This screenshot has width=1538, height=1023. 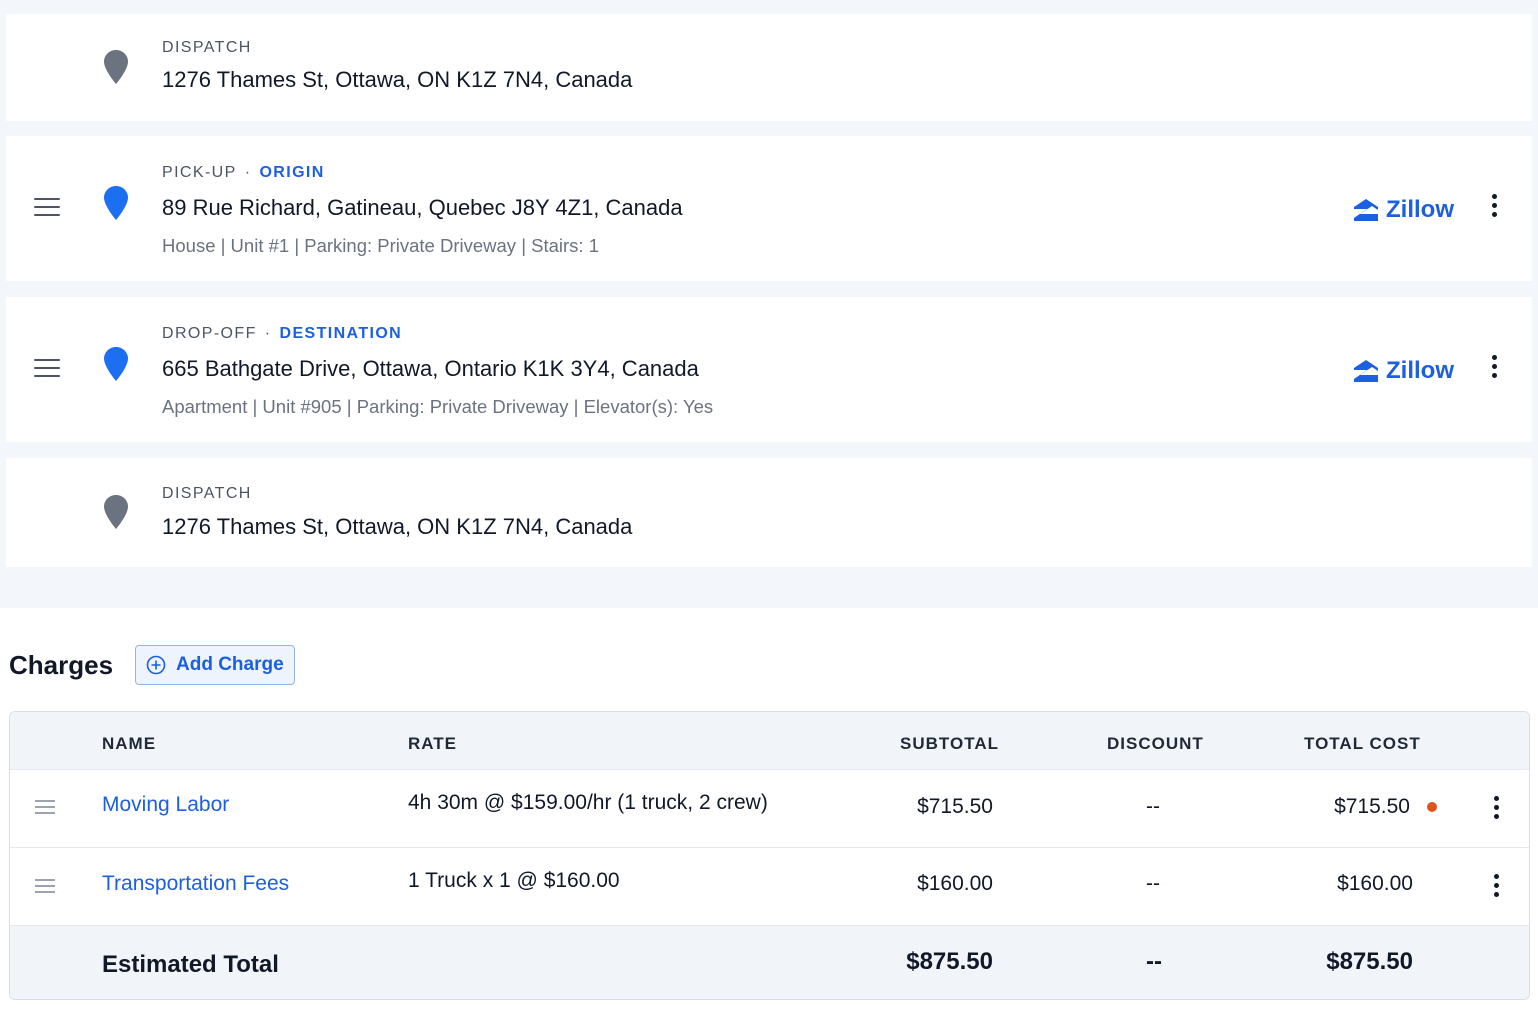 What do you see at coordinates (955, 806) in the screenshot?
I see `charge-subtotal: $715.50` at bounding box center [955, 806].